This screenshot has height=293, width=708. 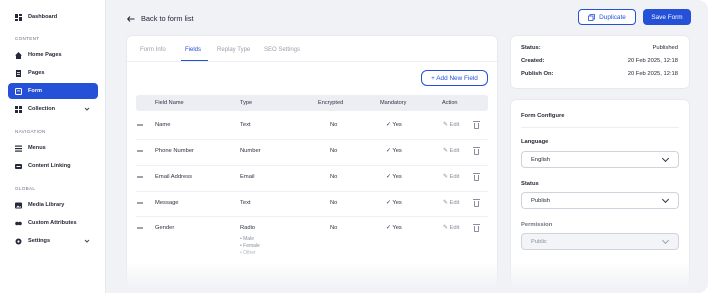 I want to click on sidebar-item-label: Form, so click(x=35, y=91).